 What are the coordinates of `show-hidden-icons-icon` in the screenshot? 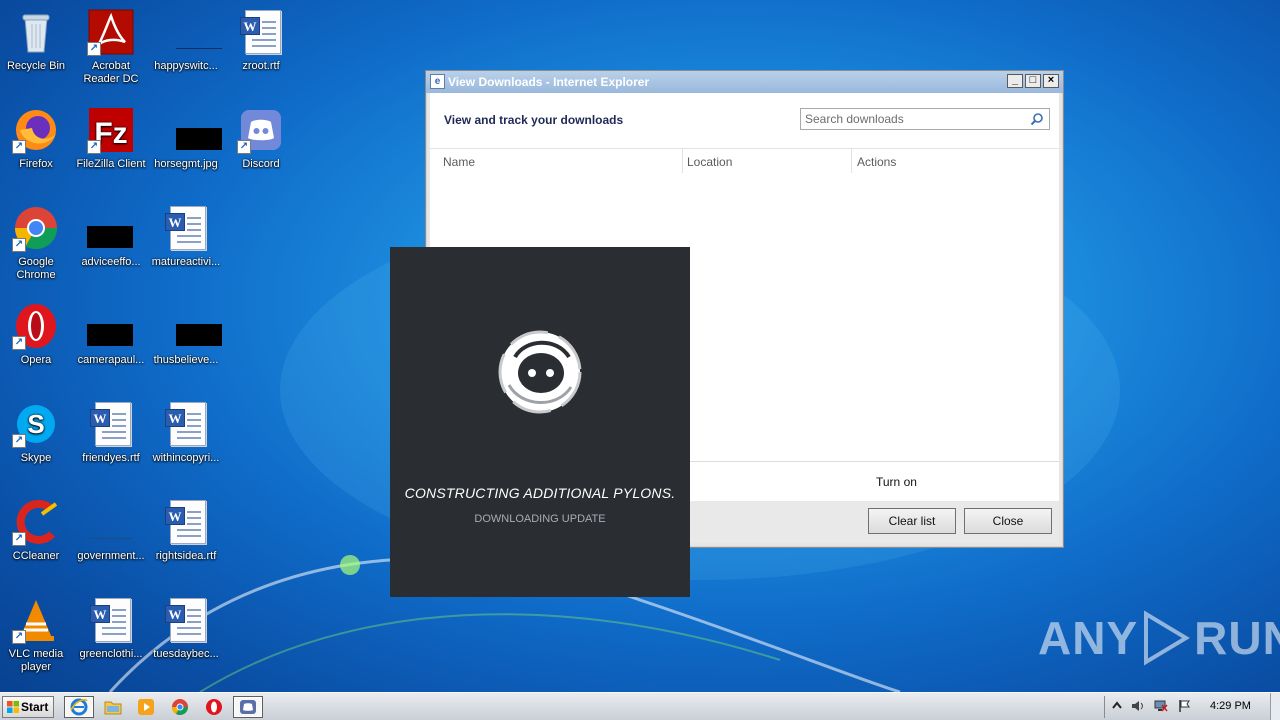 It's located at (1117, 706).